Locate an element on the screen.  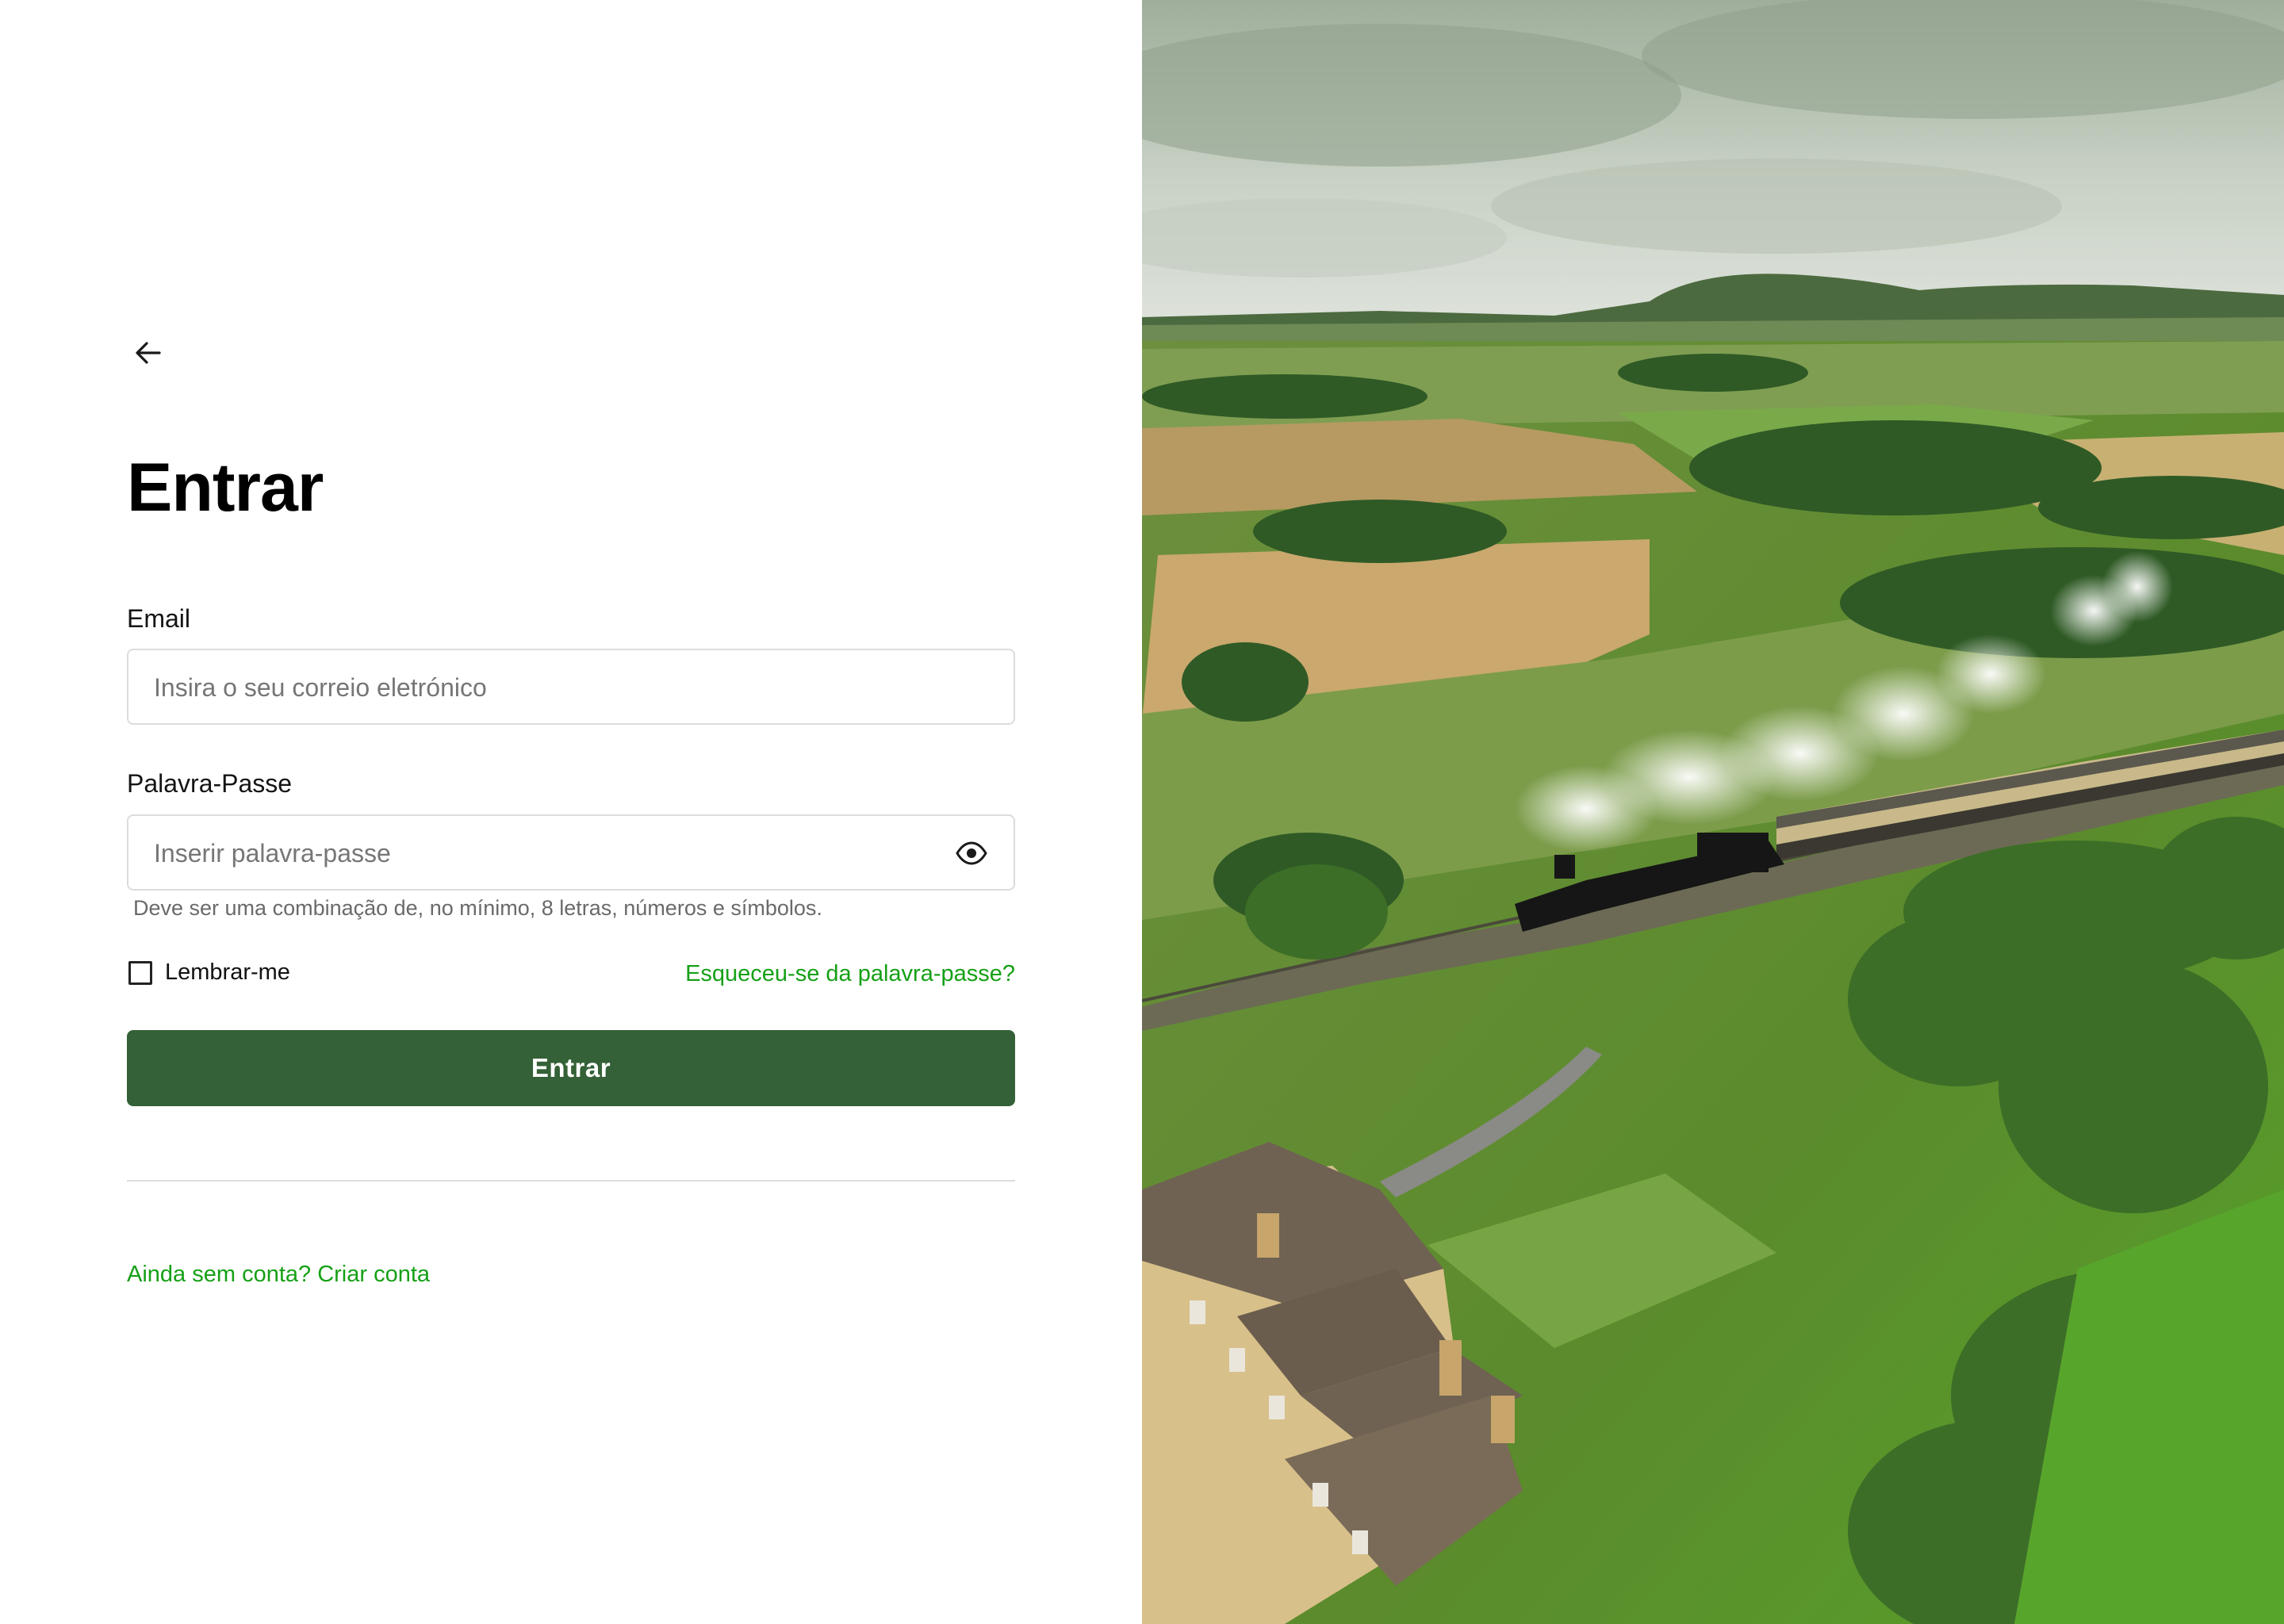
password-field is located at coordinates (550, 853).